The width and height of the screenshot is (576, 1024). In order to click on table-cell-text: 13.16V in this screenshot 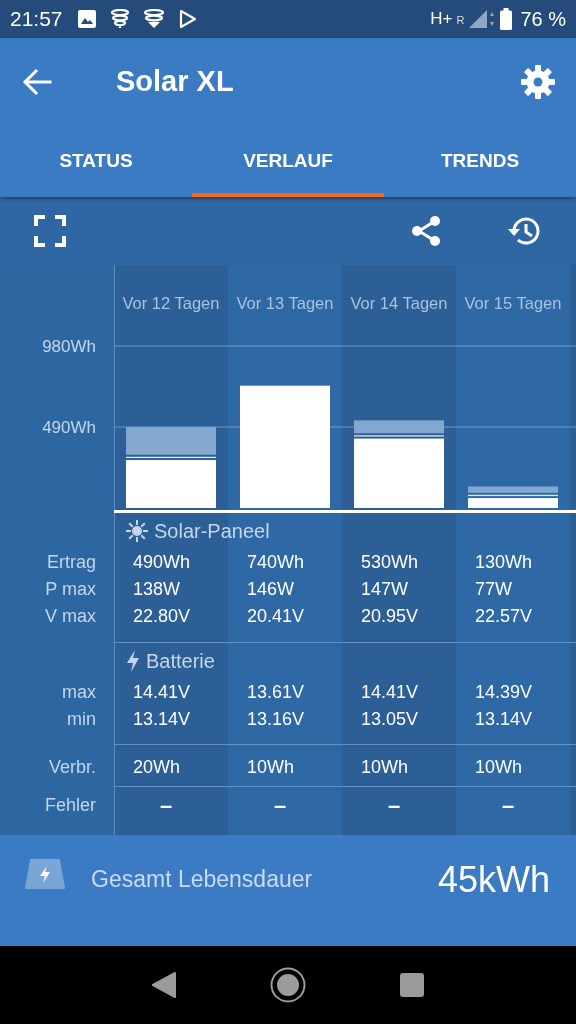, I will do `click(276, 719)`.